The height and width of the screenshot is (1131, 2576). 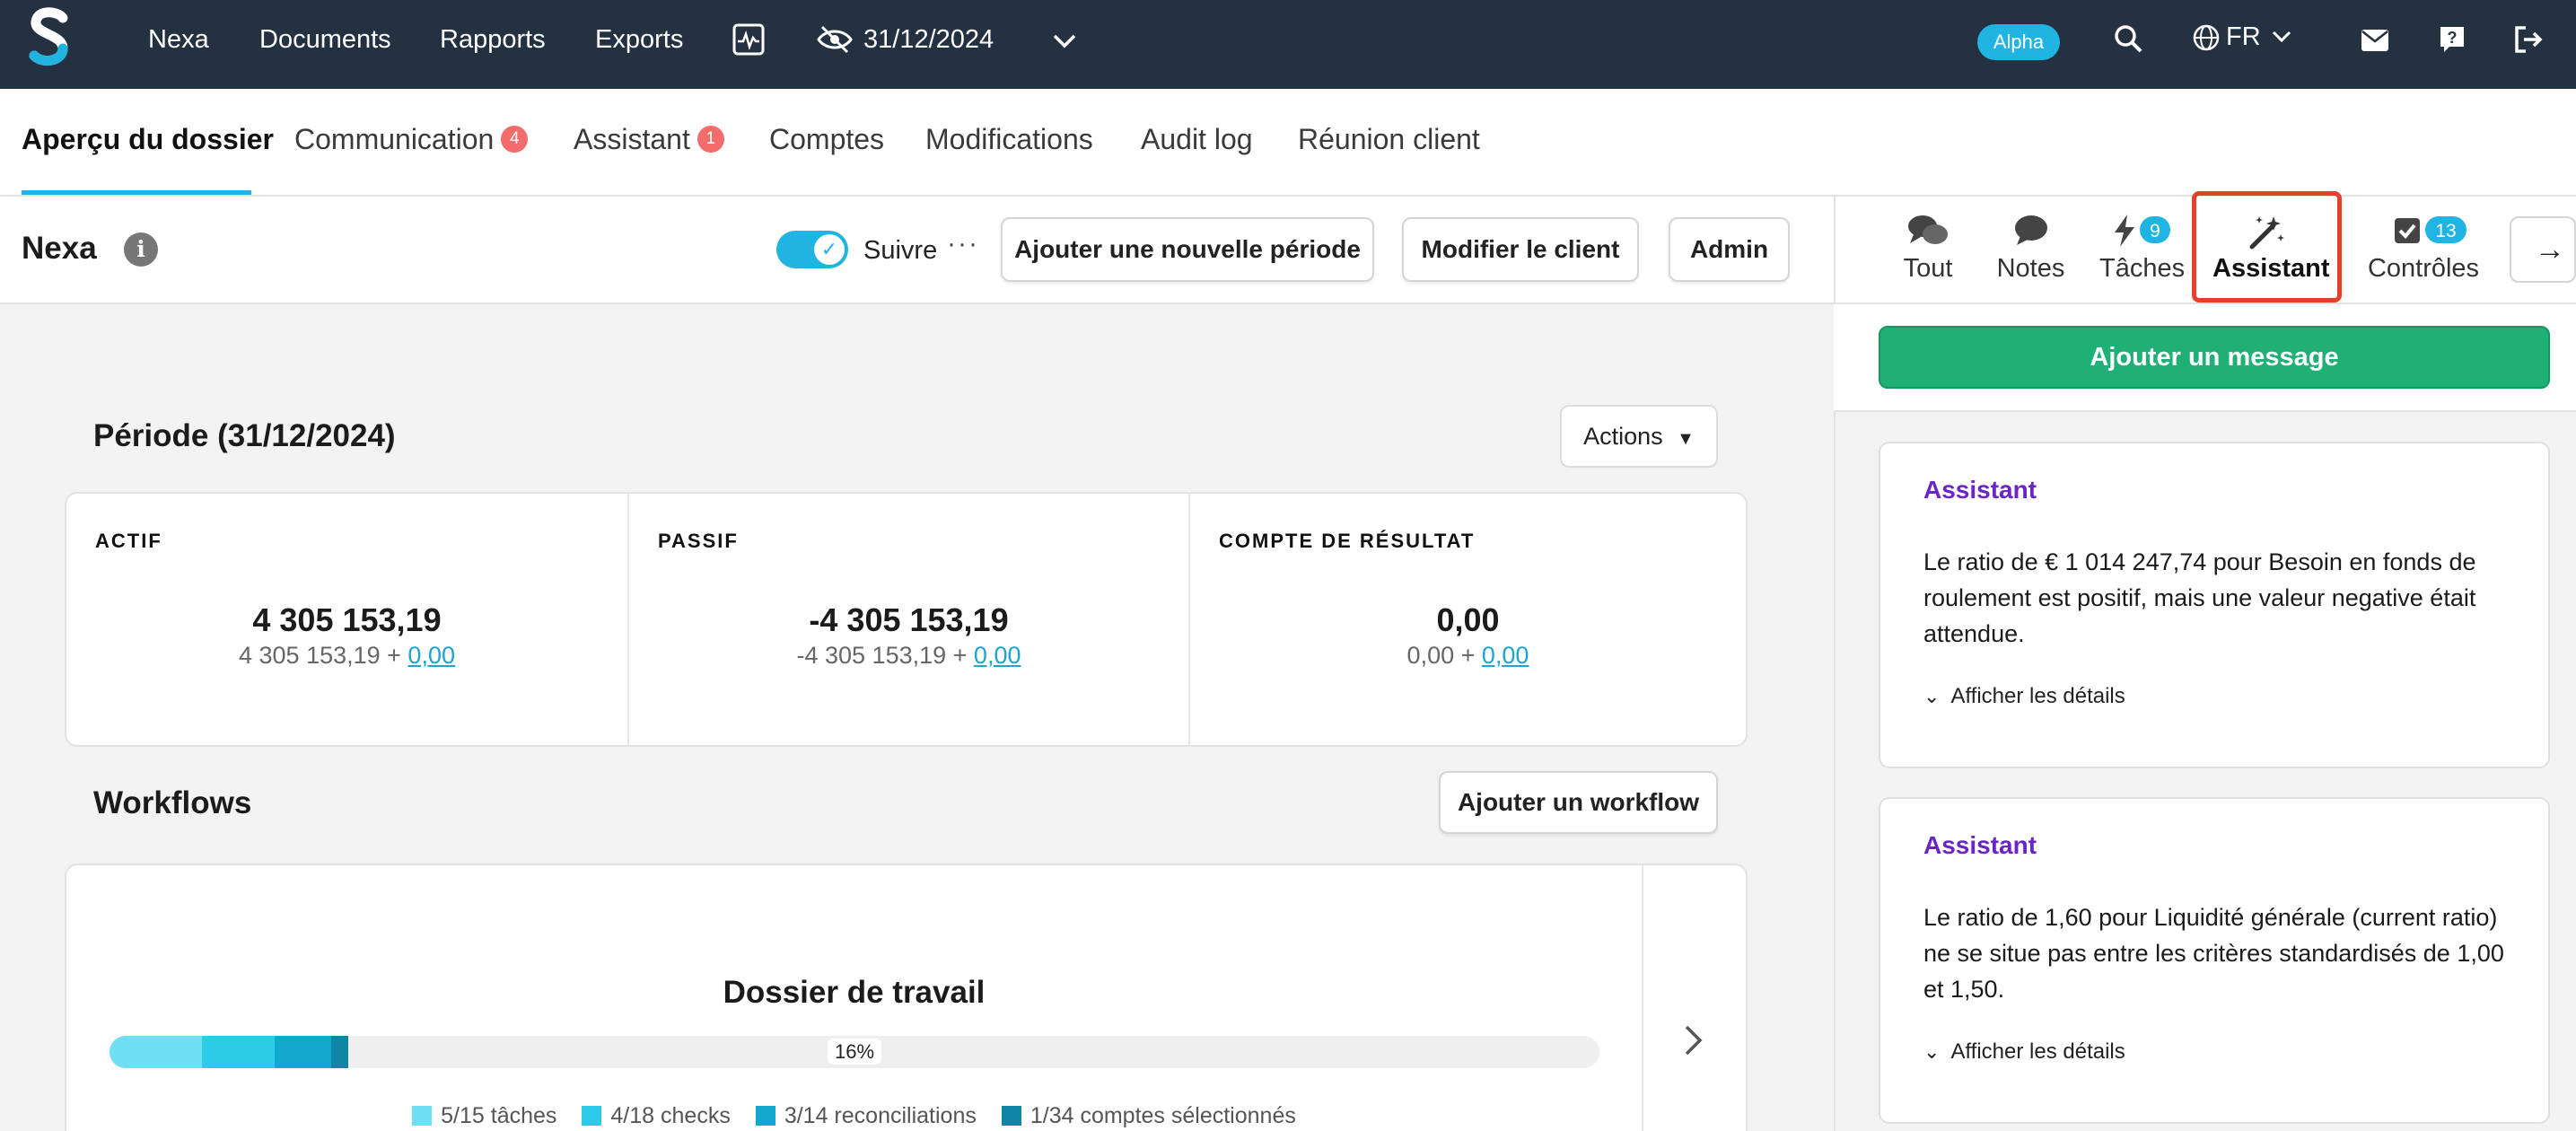 What do you see at coordinates (2528, 39) in the screenshot?
I see `logout-icon` at bounding box center [2528, 39].